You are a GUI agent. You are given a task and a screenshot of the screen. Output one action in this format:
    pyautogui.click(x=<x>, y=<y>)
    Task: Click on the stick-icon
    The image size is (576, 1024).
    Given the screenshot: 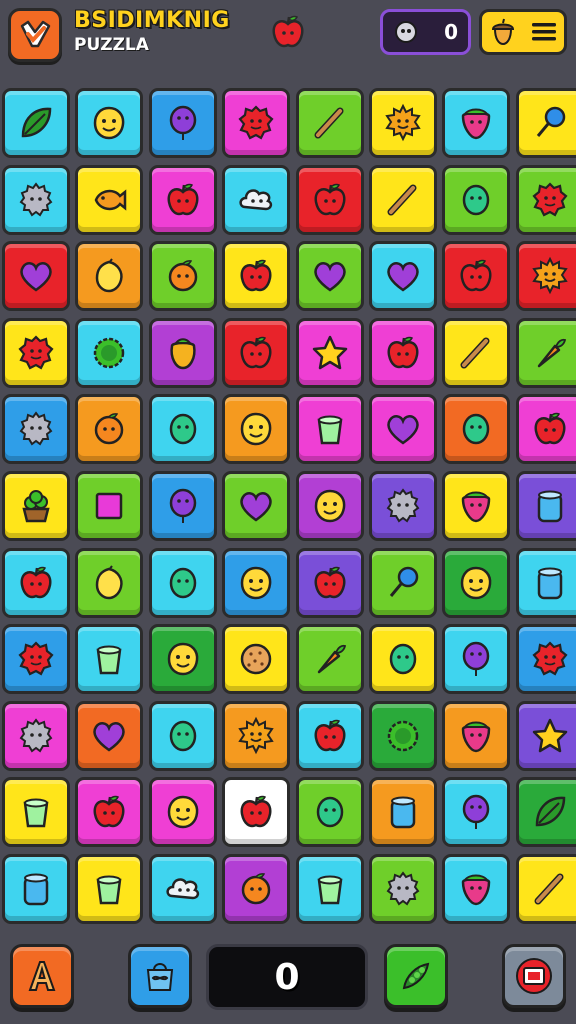 What is the action you would take?
    pyautogui.click(x=402, y=200)
    